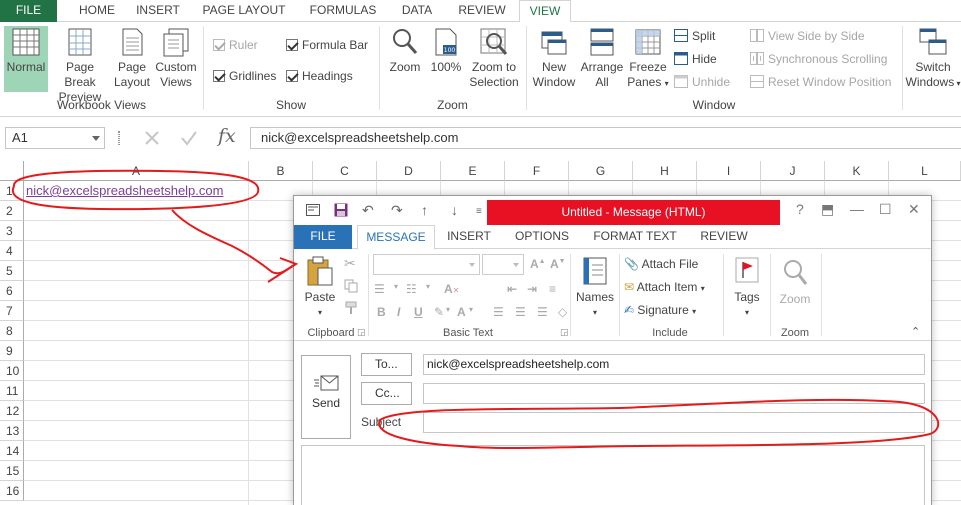 The height and width of the screenshot is (505, 961). I want to click on chevron-down-icon, so click(96, 138).